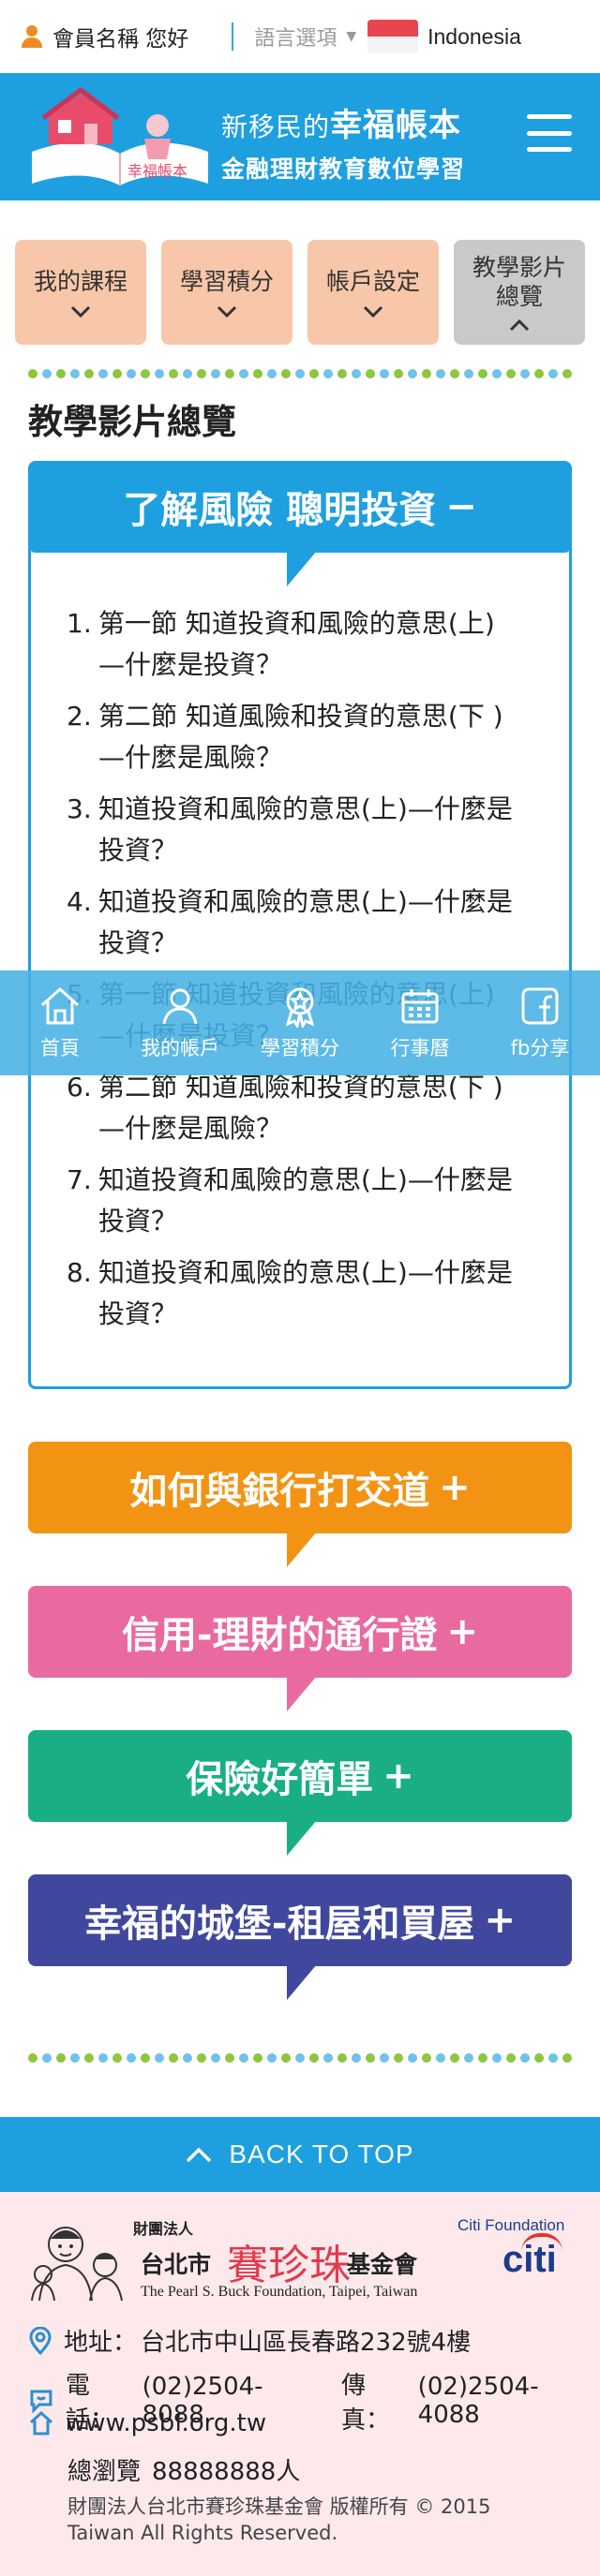 Image resolution: width=600 pixels, height=2576 pixels. I want to click on copyright-line-2: Taiwan All Rights Reserved., so click(203, 2533).